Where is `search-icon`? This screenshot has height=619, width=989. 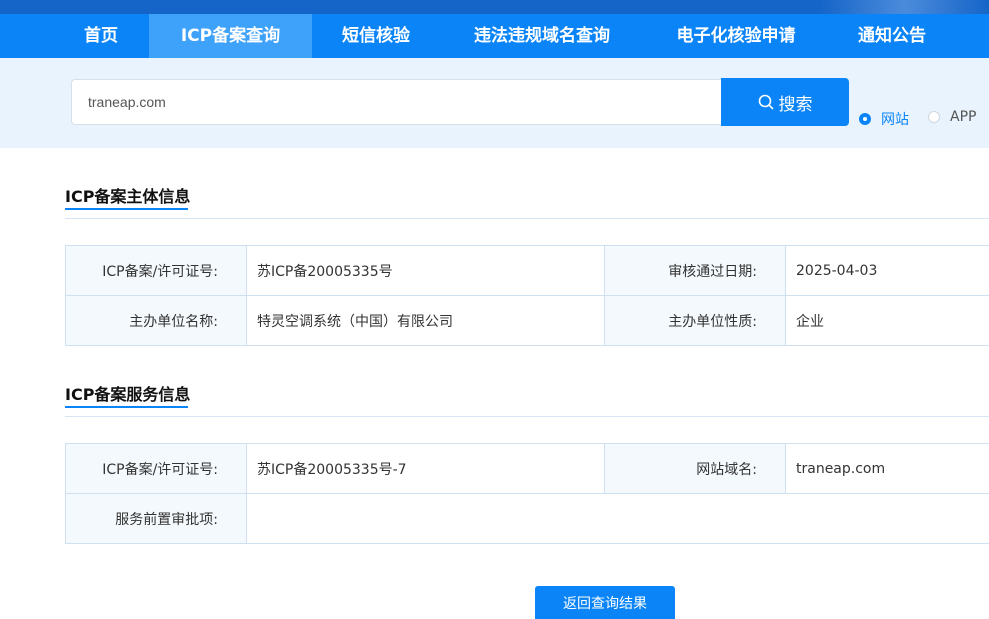 search-icon is located at coordinates (765, 102).